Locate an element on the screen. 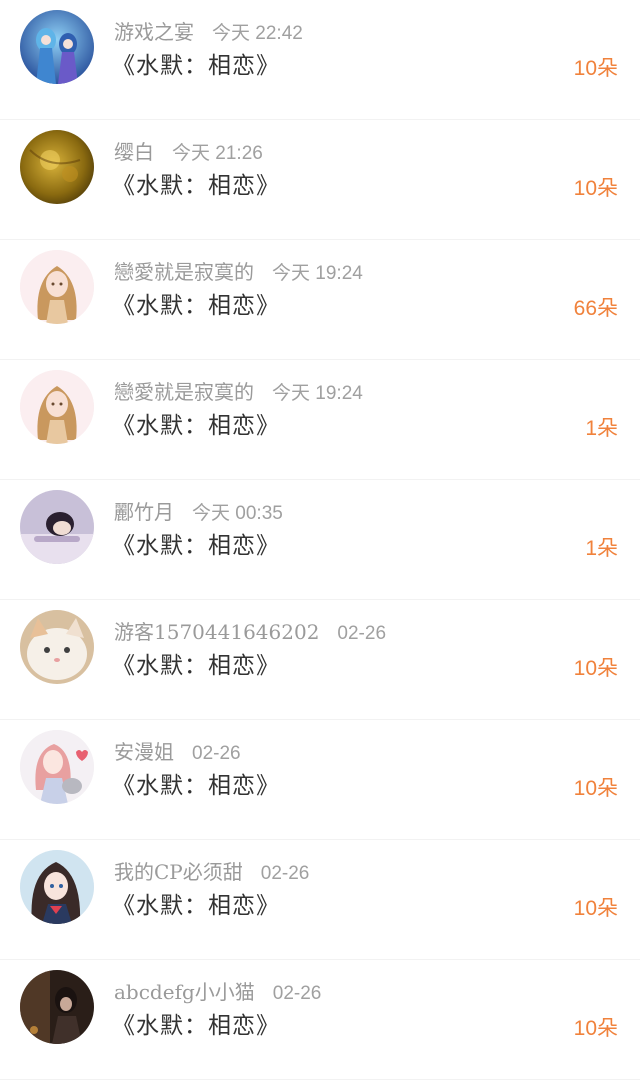  list-item: 我的CP必须甜 02-26 《水默：相恋》 10朵 is located at coordinates (320, 900).